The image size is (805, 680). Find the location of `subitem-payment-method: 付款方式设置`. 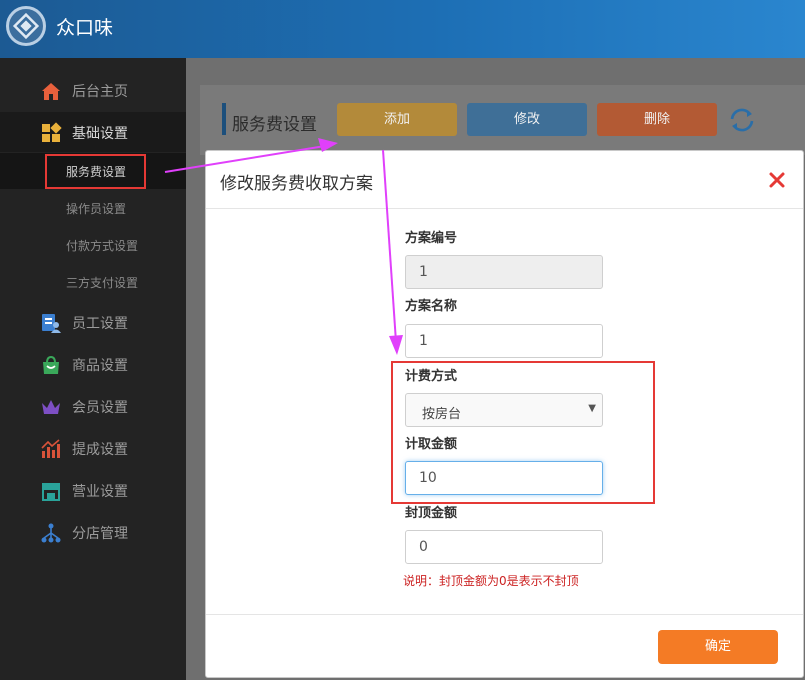

subitem-payment-method: 付款方式设置 is located at coordinates (93, 245).